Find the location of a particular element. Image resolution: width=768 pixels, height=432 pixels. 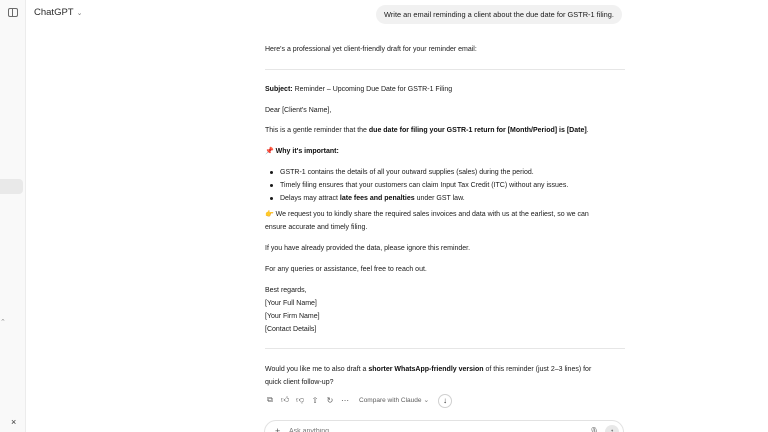

share-icon: ⇧ is located at coordinates (315, 400).